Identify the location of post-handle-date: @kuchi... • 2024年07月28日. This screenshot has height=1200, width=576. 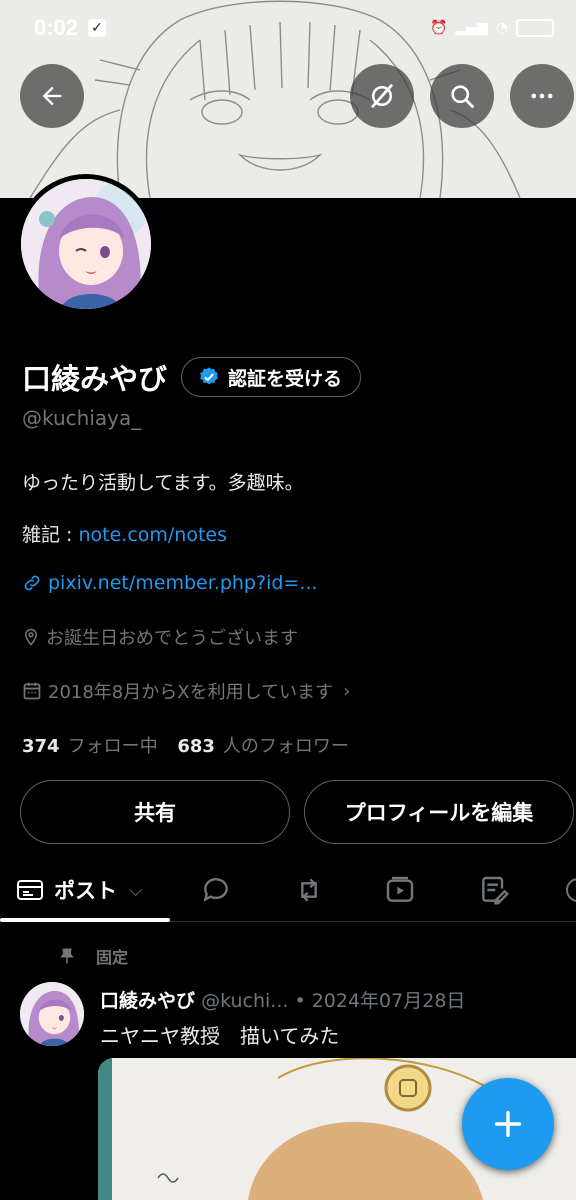
(333, 1001).